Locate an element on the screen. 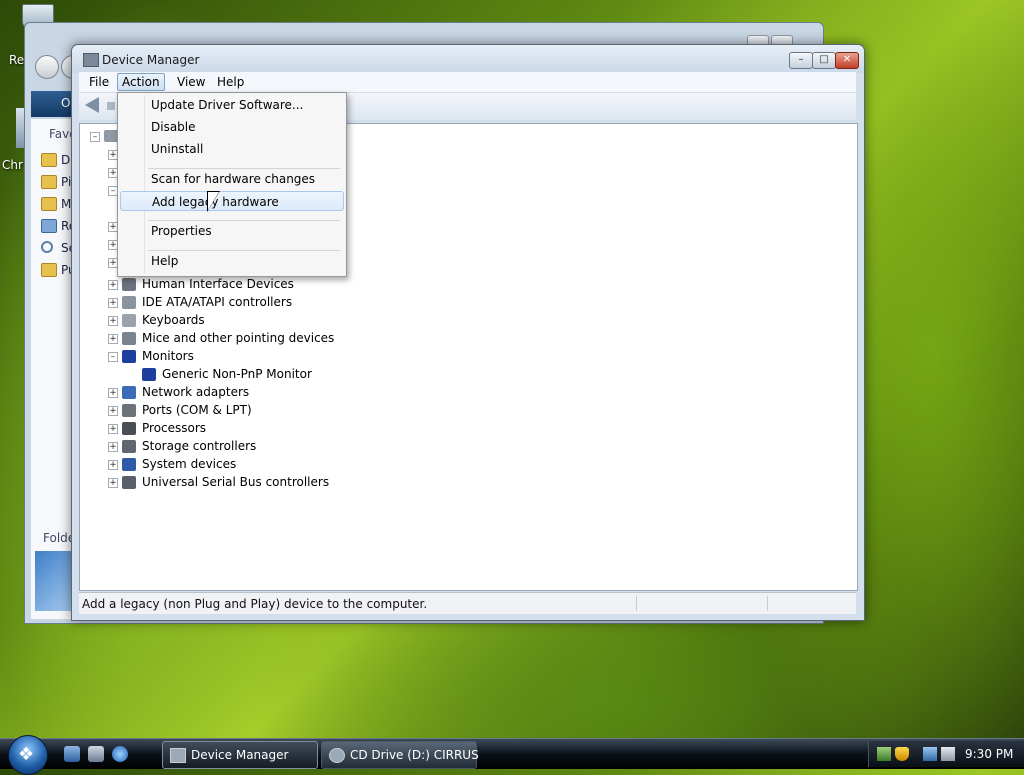  tree-row: + Storage controllers is located at coordinates (460, 447).